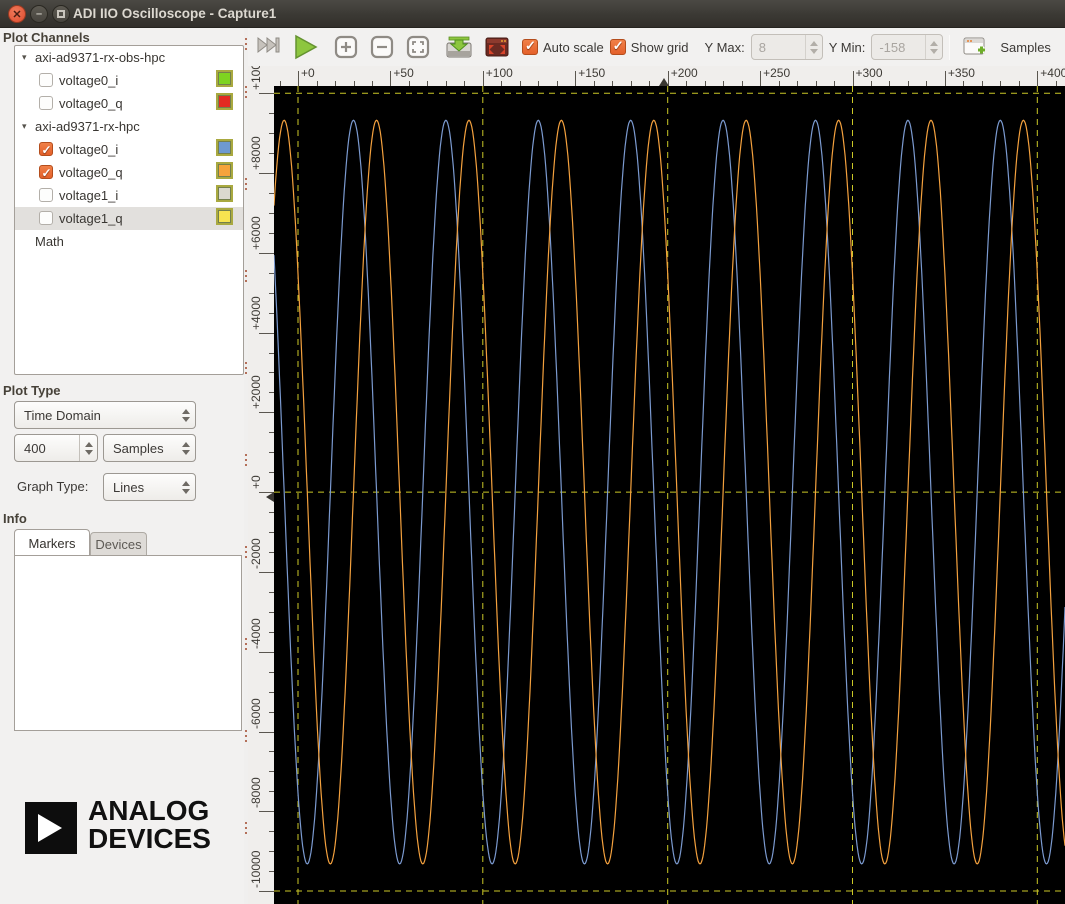 Image resolution: width=1065 pixels, height=904 pixels. Describe the element at coordinates (499, 73) in the screenshot. I see `x-tick-label: +100` at that location.